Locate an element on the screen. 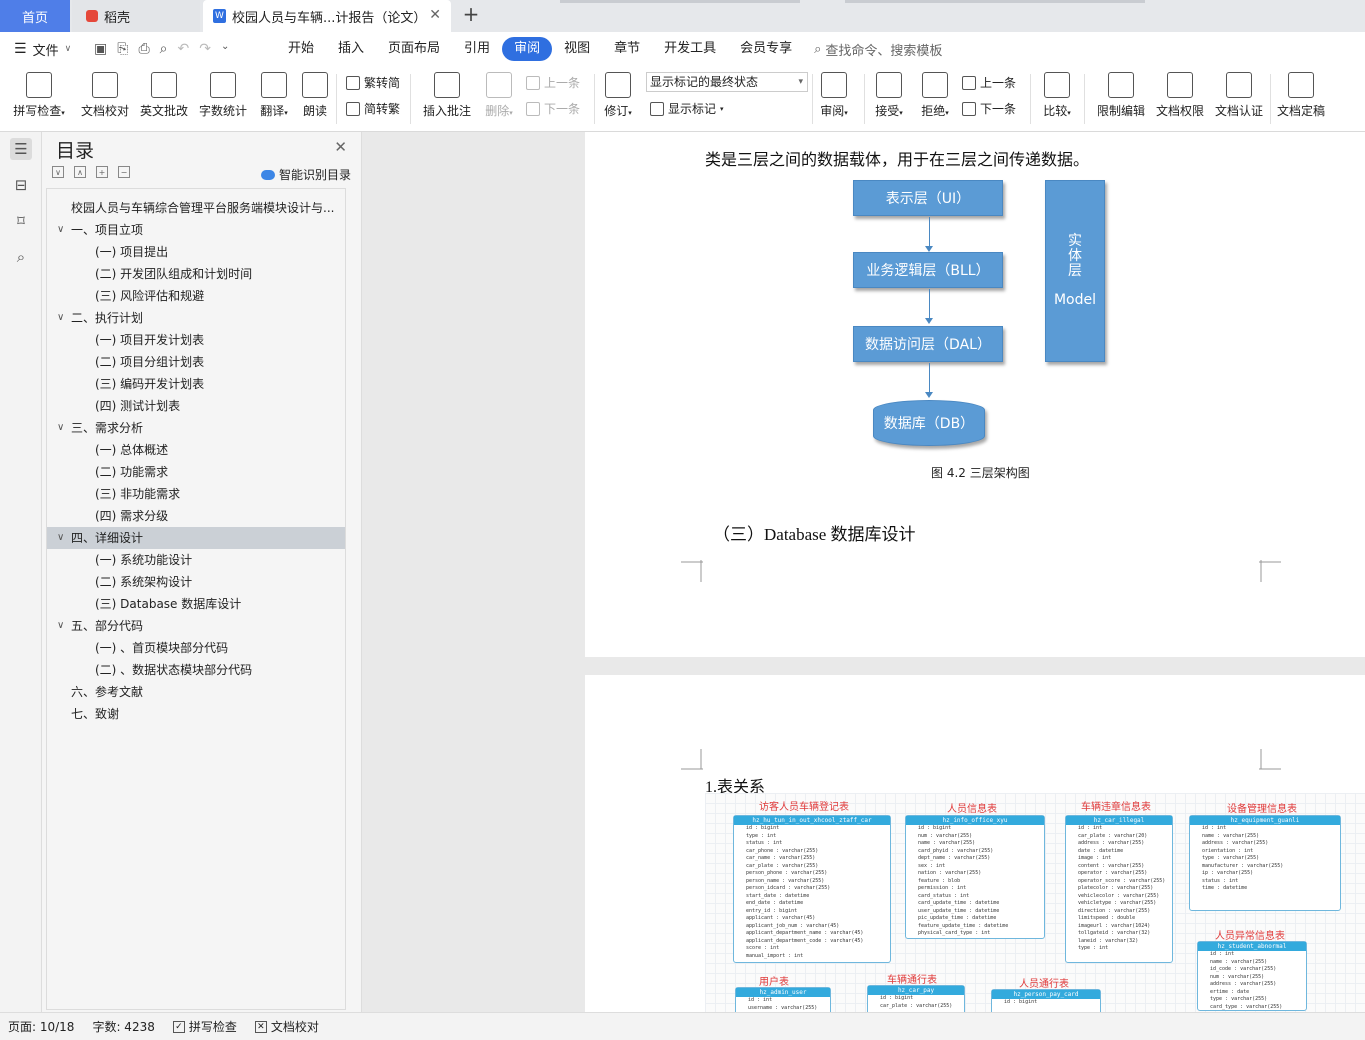 This screenshot has width=1365, height=1040. doc-finalize-button: 文档定稿 is located at coordinates (1301, 95).